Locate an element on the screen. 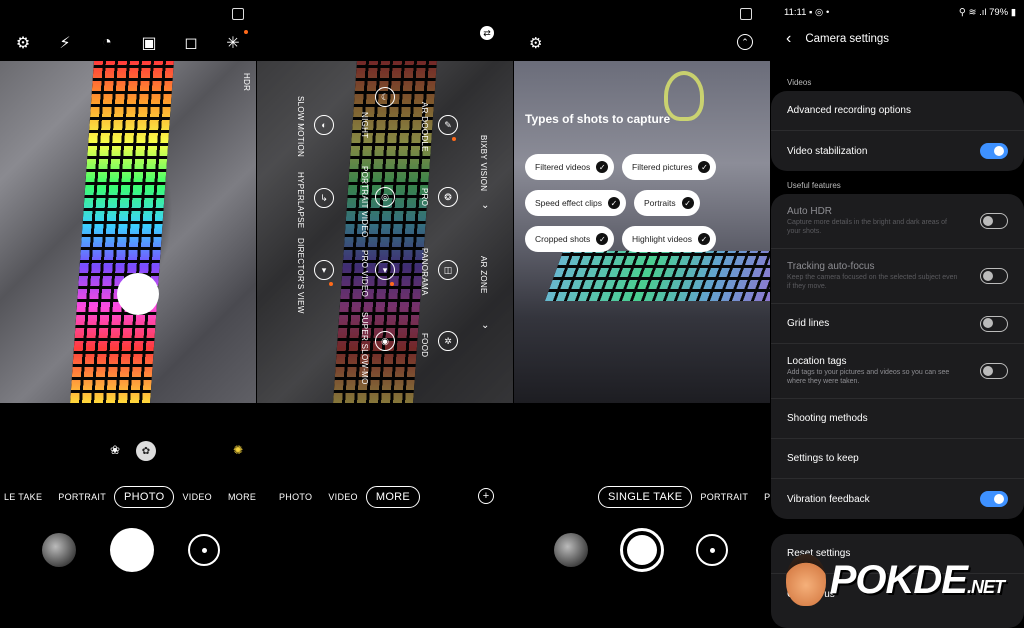 The width and height of the screenshot is (1024, 628). row-advanced-recording: Advanced recording options is located at coordinates (897, 111).